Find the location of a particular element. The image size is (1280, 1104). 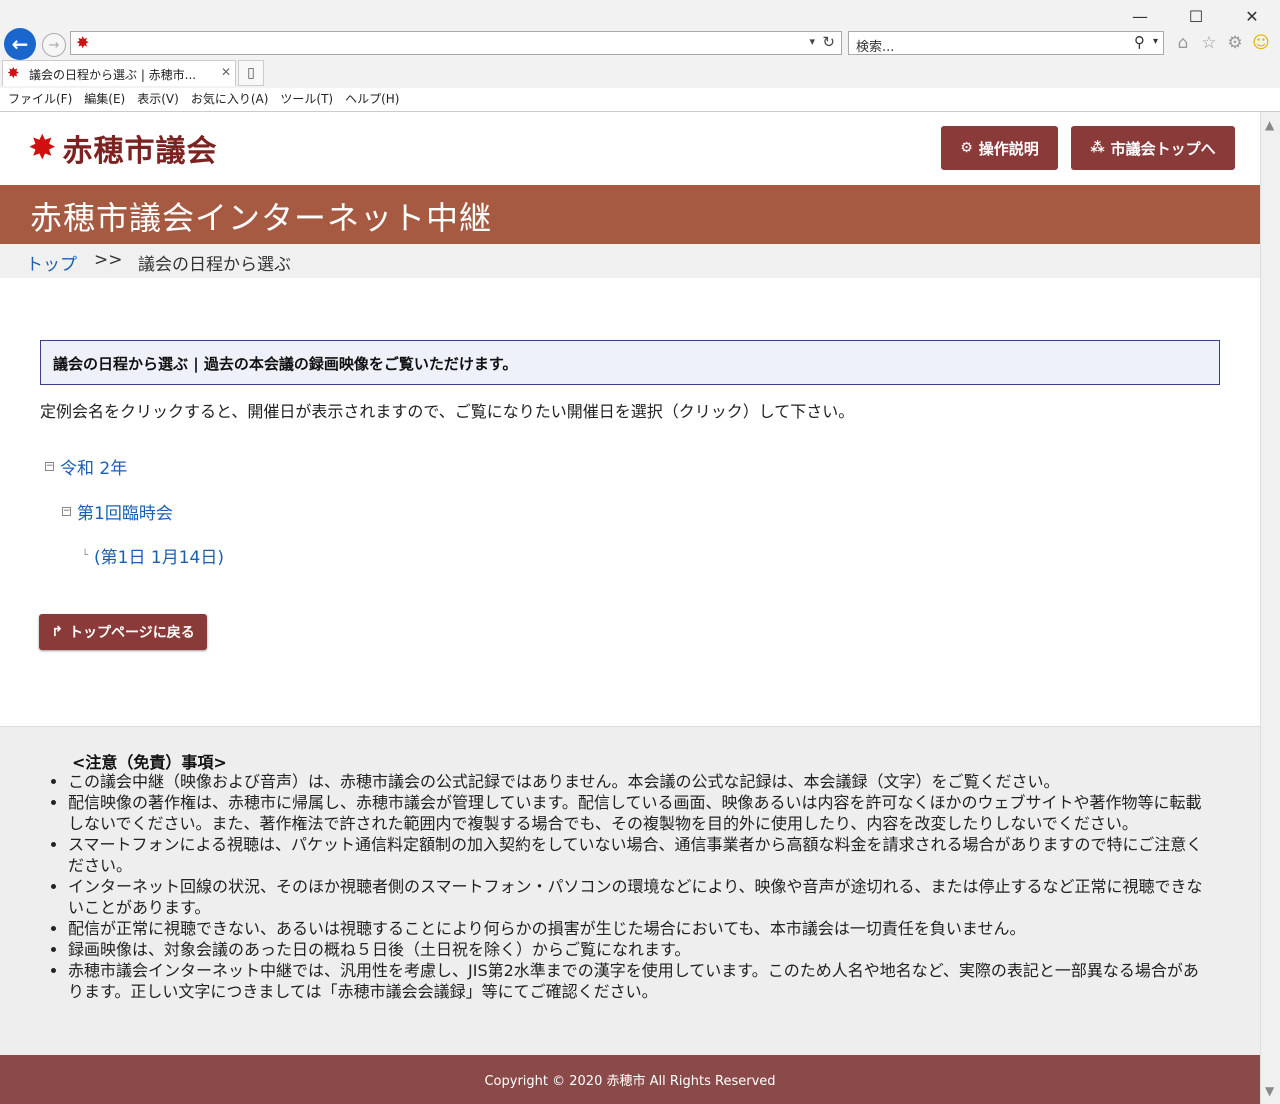

notice-text: 議会の日程から選ぶ | 過去の本会議の録画映像をご覧いただけます。 is located at coordinates (285, 364).